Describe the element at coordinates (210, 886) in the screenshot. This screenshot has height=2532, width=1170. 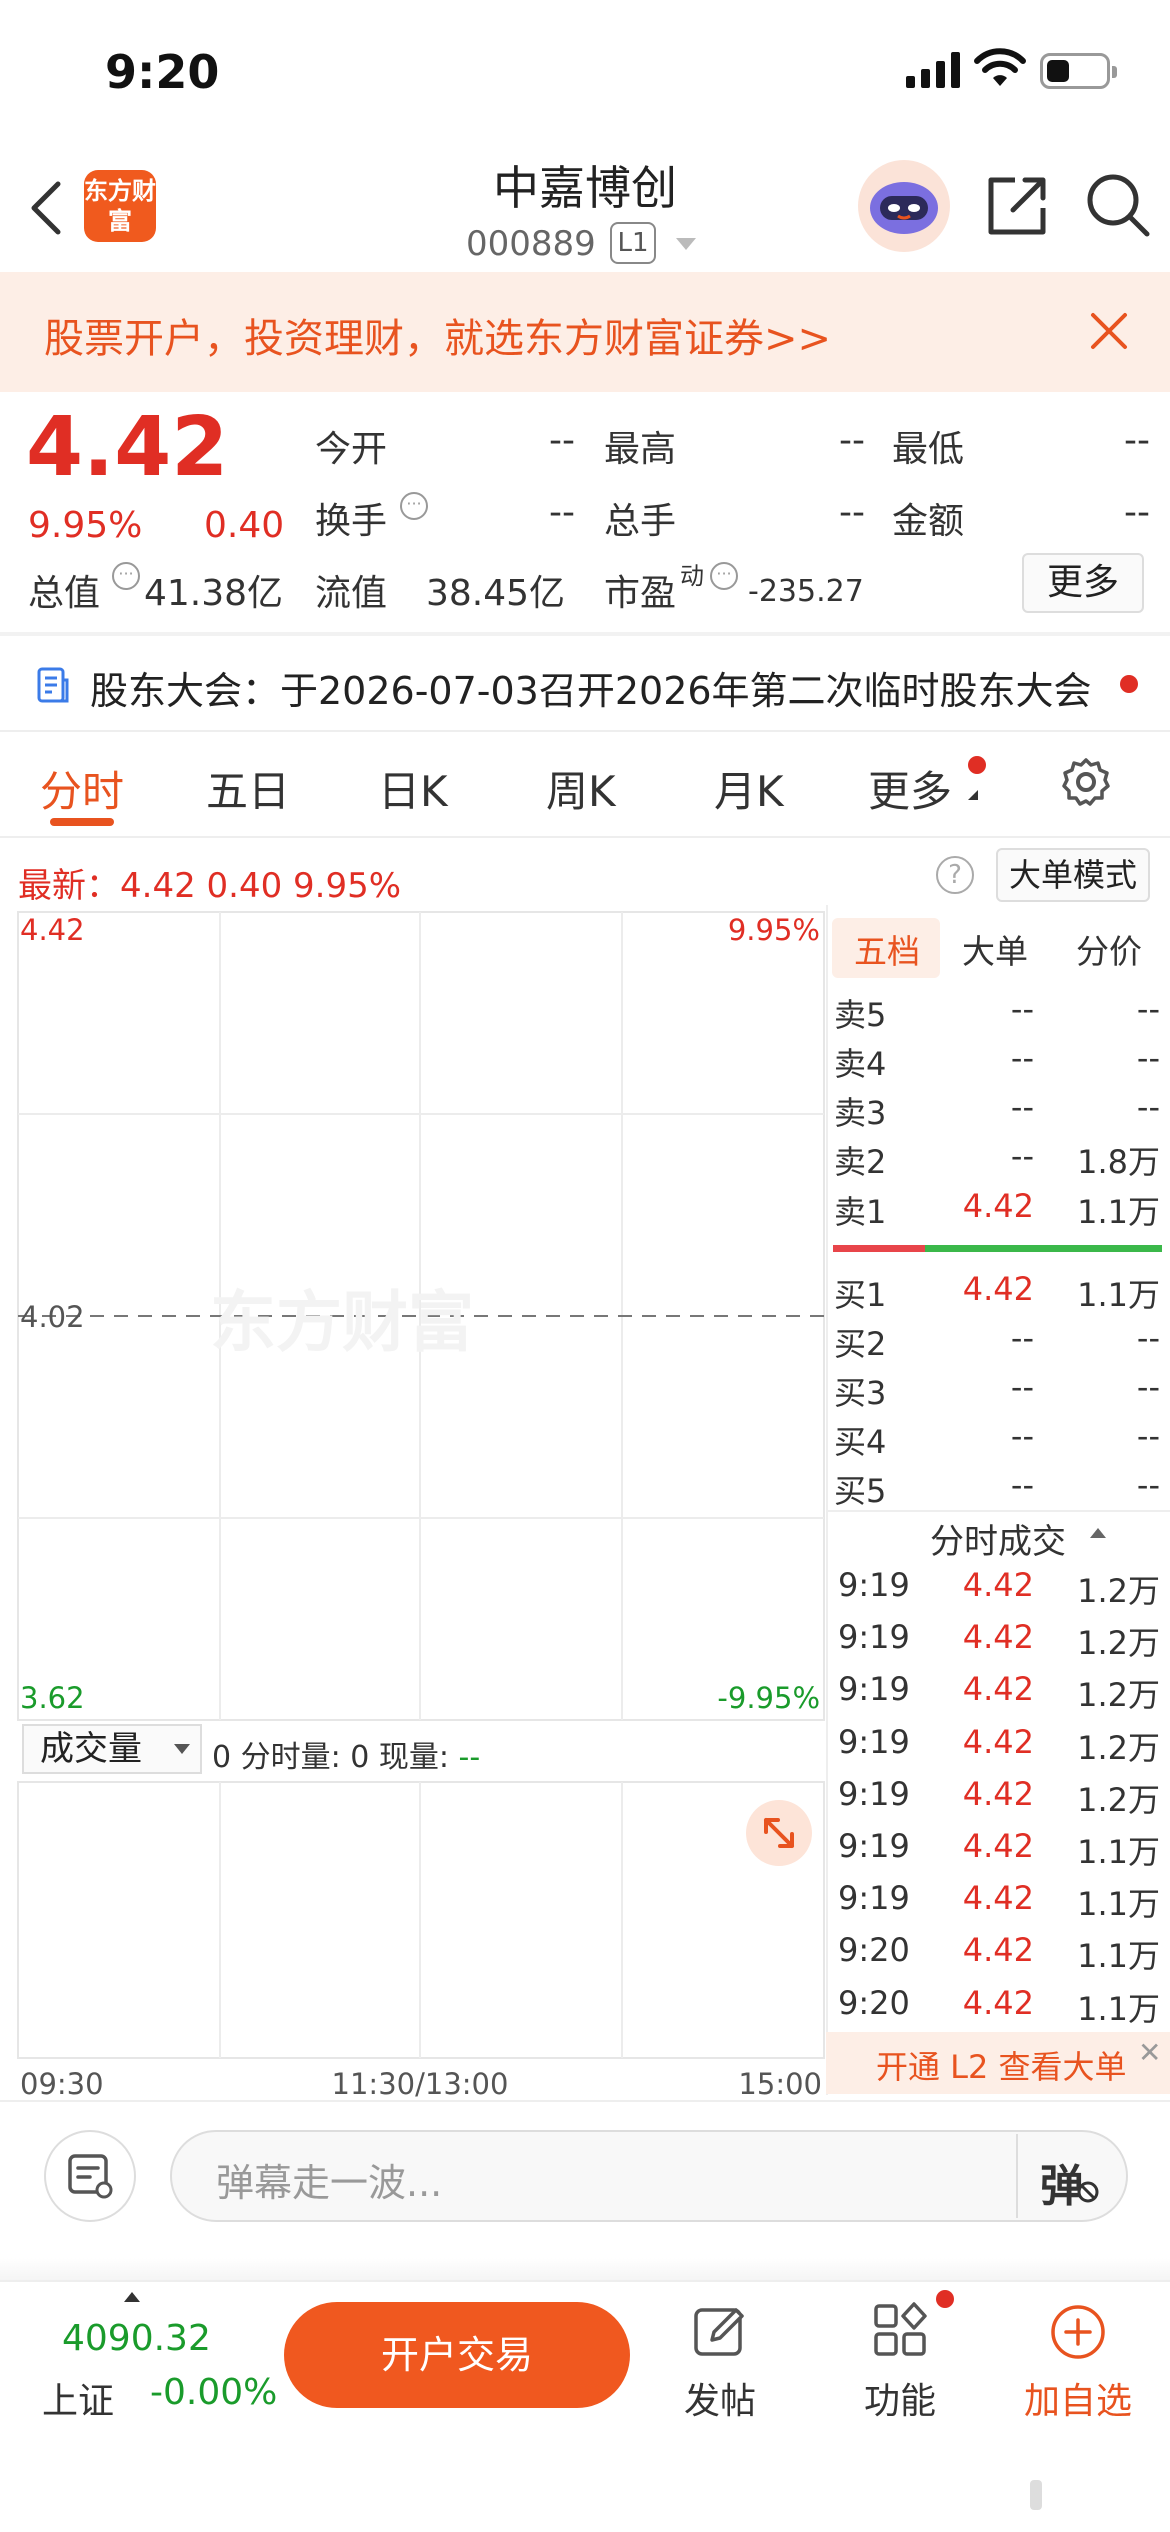
I see `latest-quote-line: 最新：4.42 0.40 9.95%` at that location.